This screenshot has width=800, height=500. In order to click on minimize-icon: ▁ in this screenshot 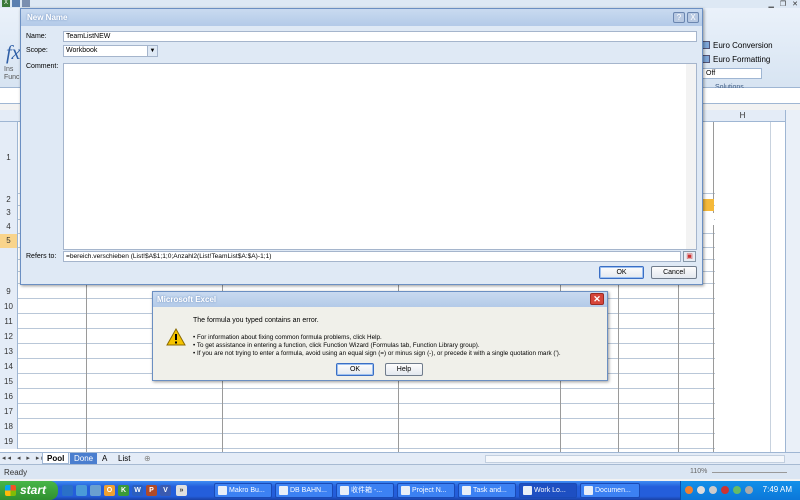, I will do `click(770, 4)`.